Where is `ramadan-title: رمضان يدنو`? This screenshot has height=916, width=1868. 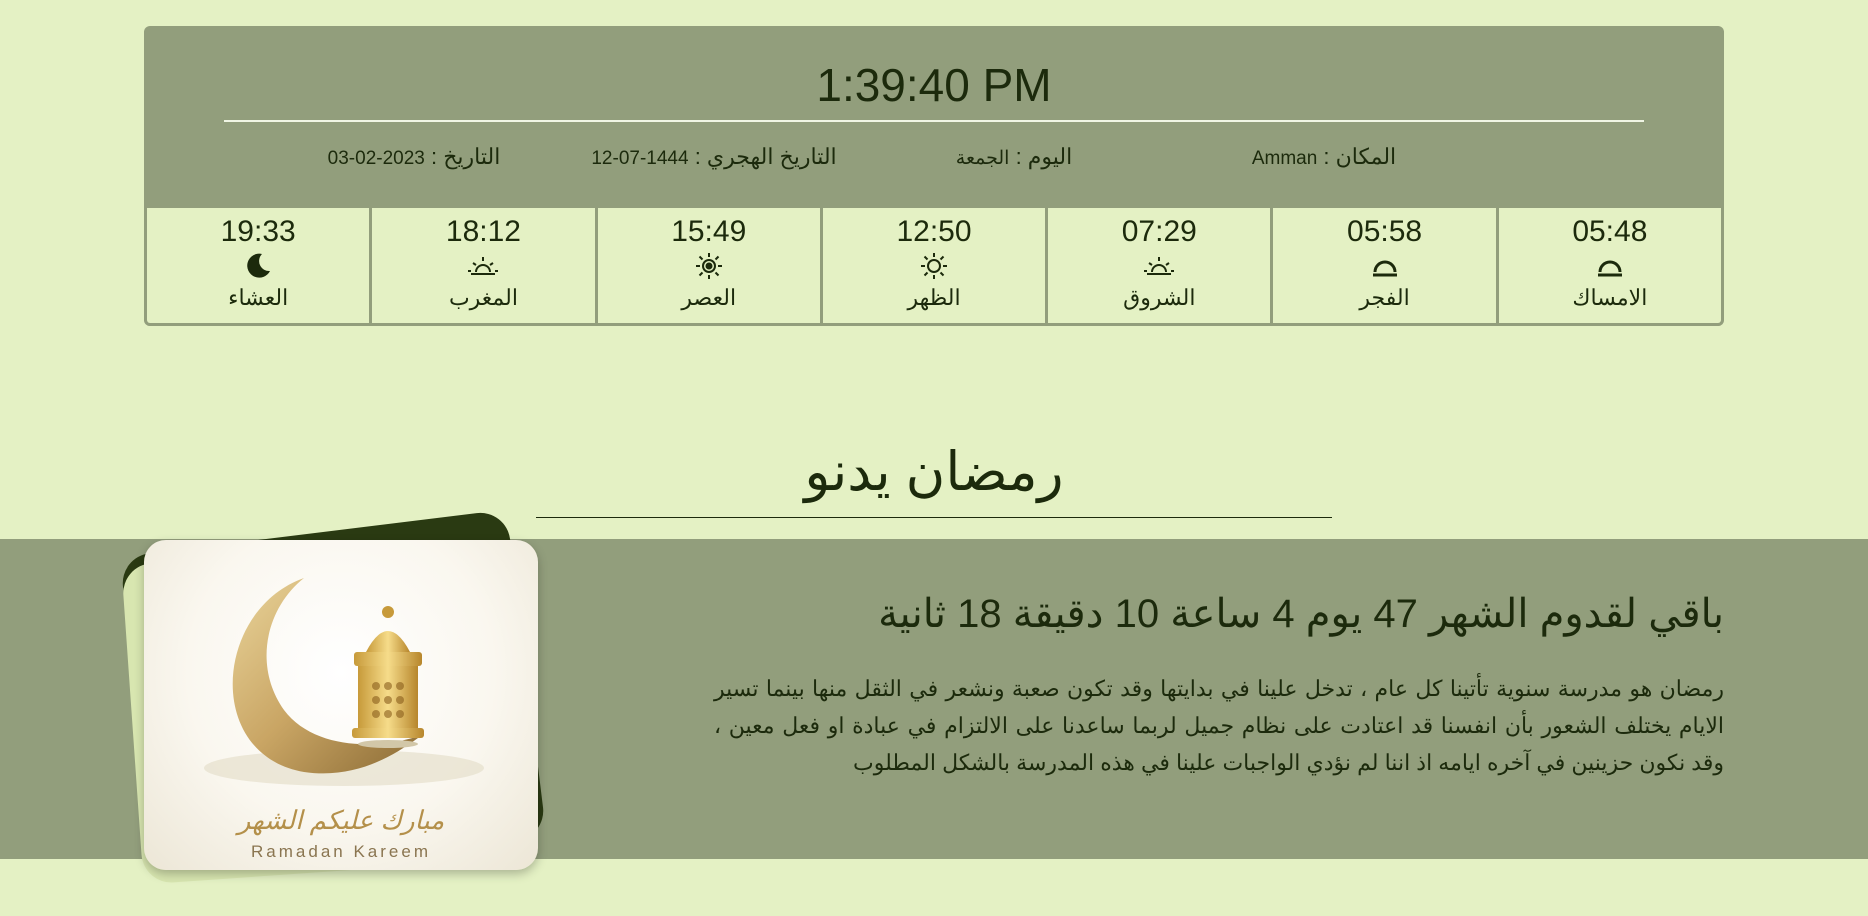 ramadan-title: رمضان يدنو is located at coordinates (934, 472).